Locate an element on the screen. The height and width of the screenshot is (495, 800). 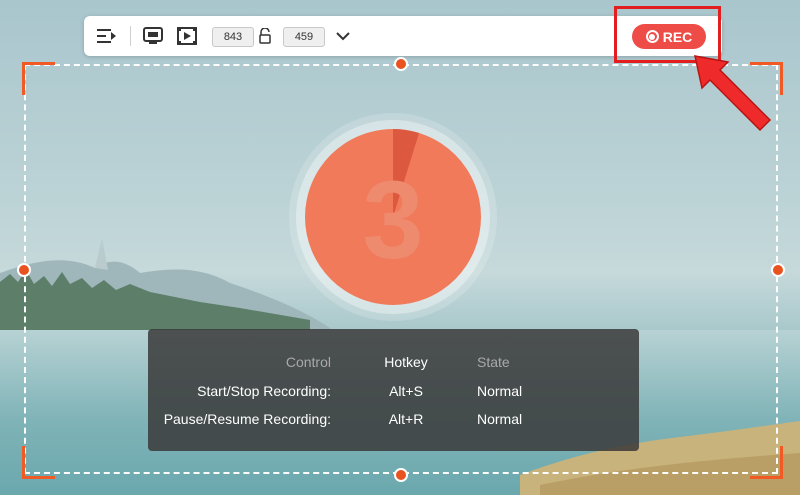
hotkey-row: Pause/Resume Recording: Alt+R Normal is located at coordinates (393, 421).